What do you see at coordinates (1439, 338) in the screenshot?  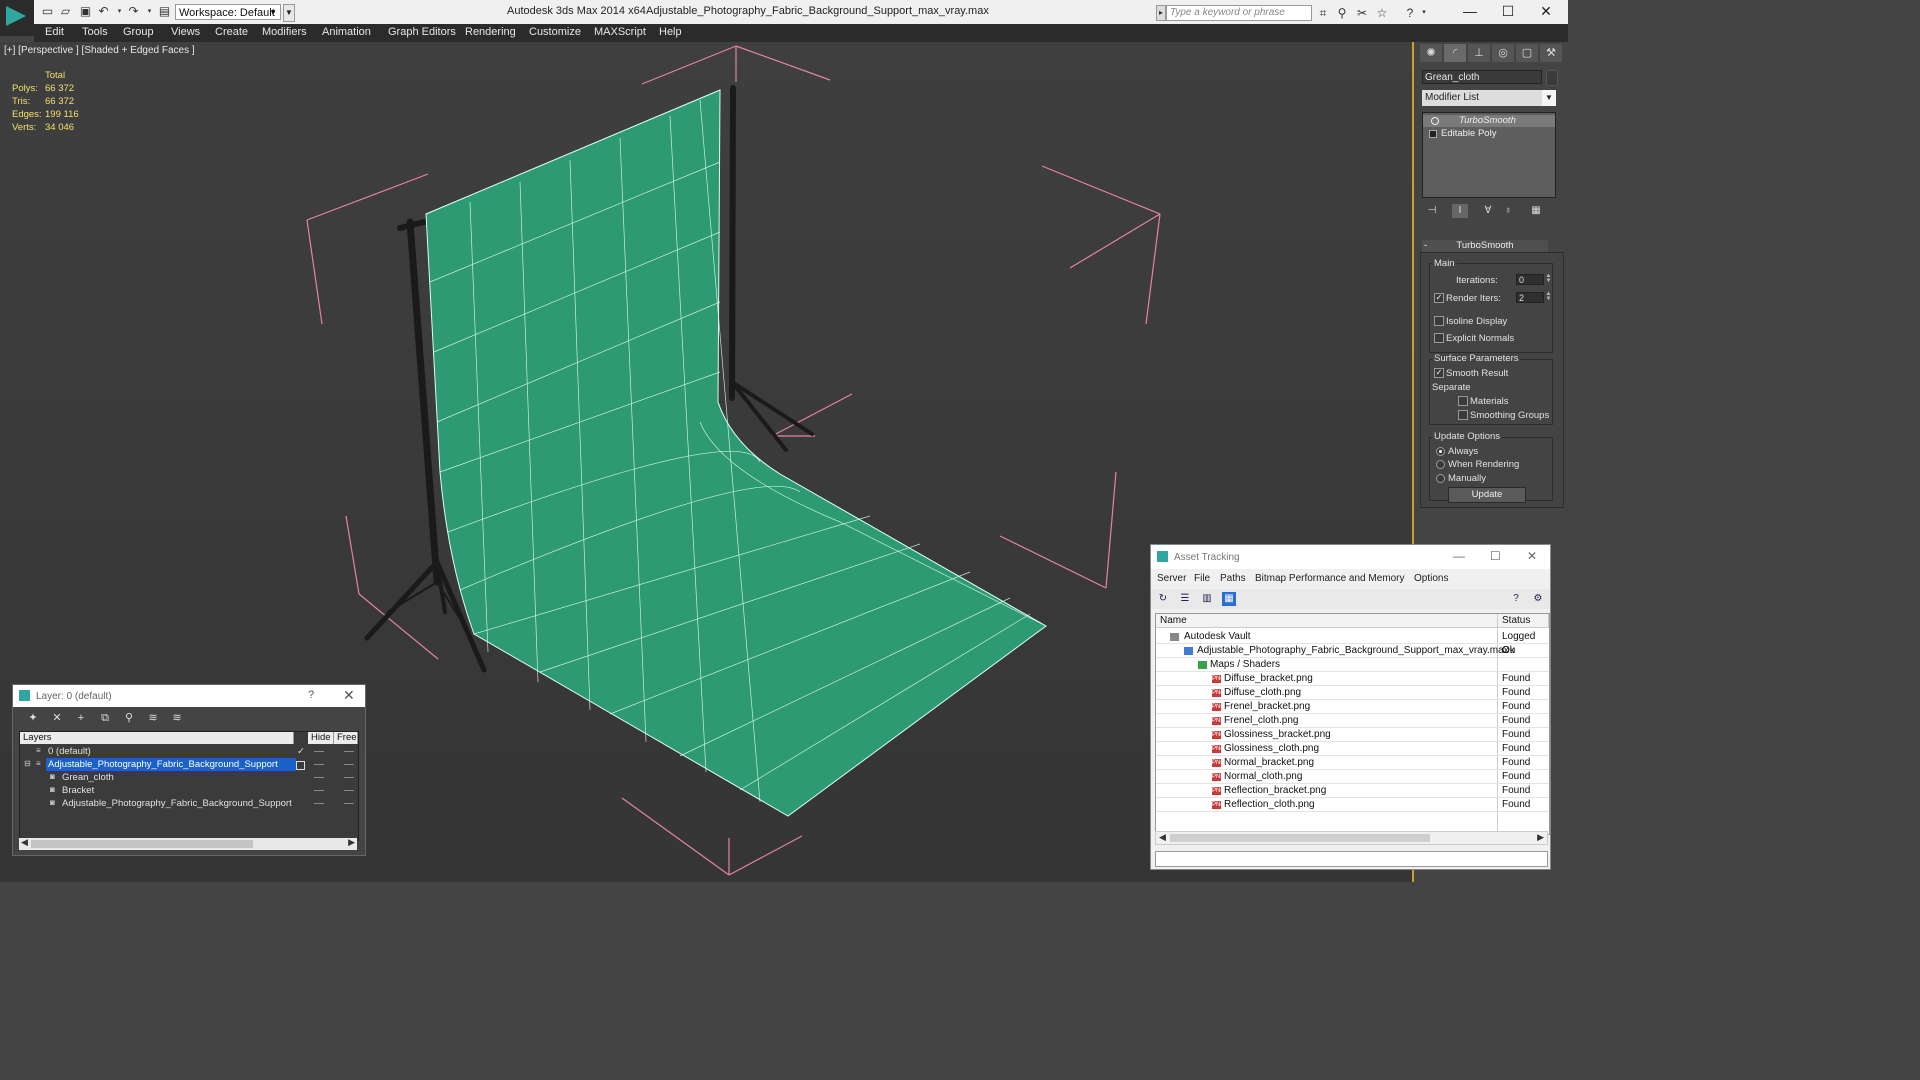 I see `explicit-normals-checkbox` at bounding box center [1439, 338].